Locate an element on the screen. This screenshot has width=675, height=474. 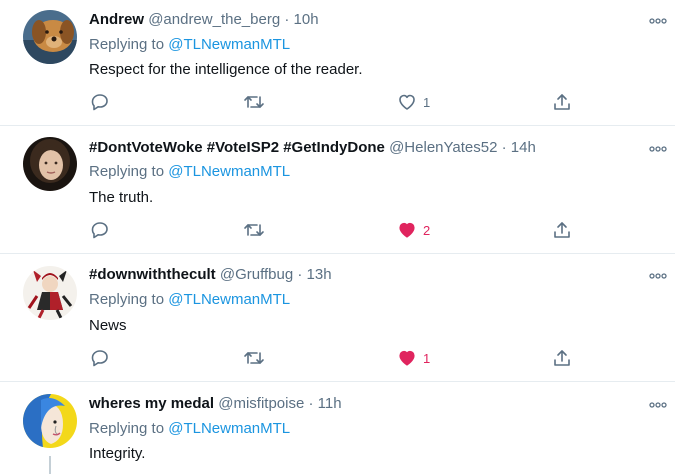
display-name: Andrew is located at coordinates (116, 19).